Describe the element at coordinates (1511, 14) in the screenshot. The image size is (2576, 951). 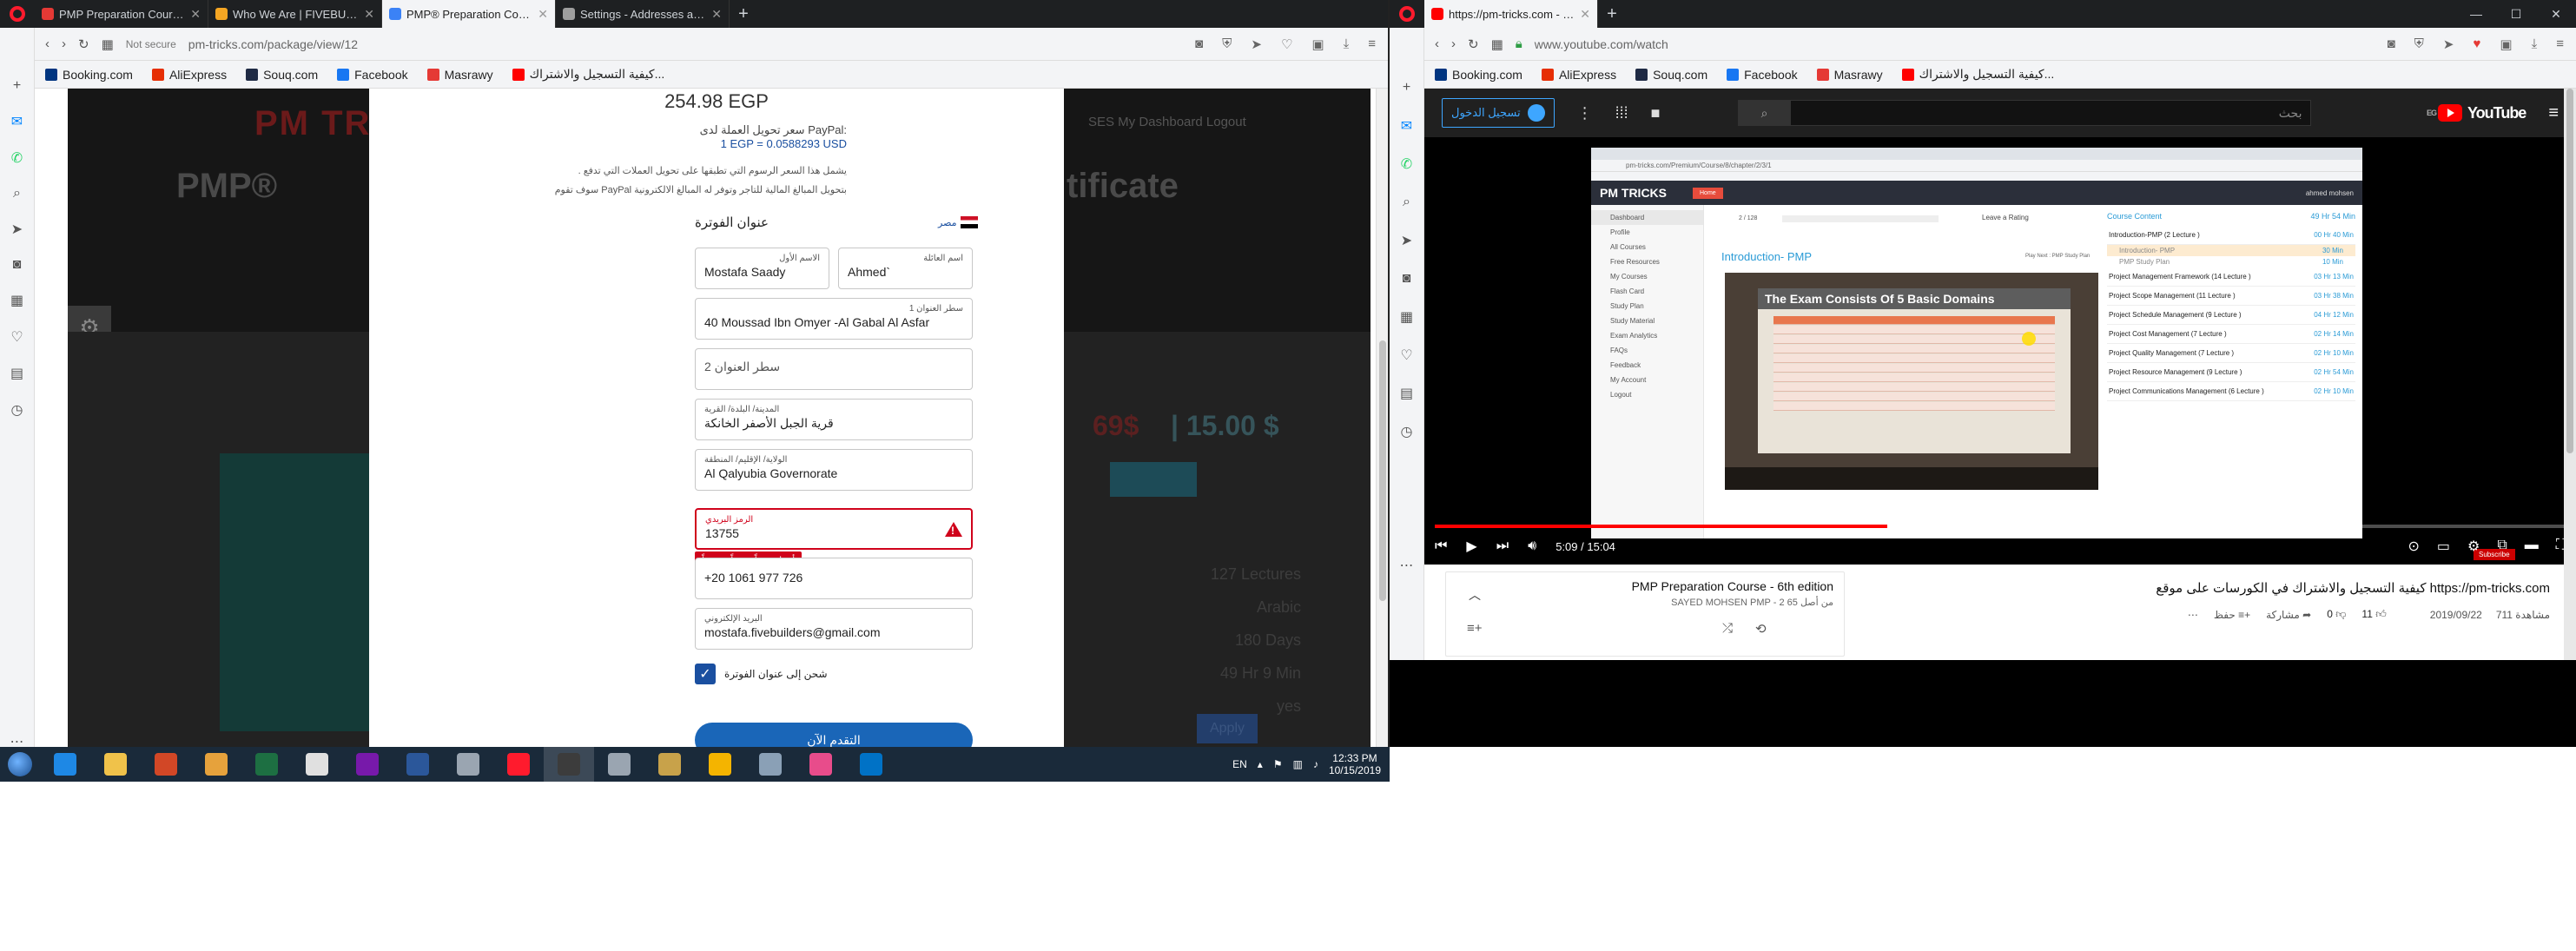
I see `tab: https://pm-tricks.com - Yo ✕` at that location.